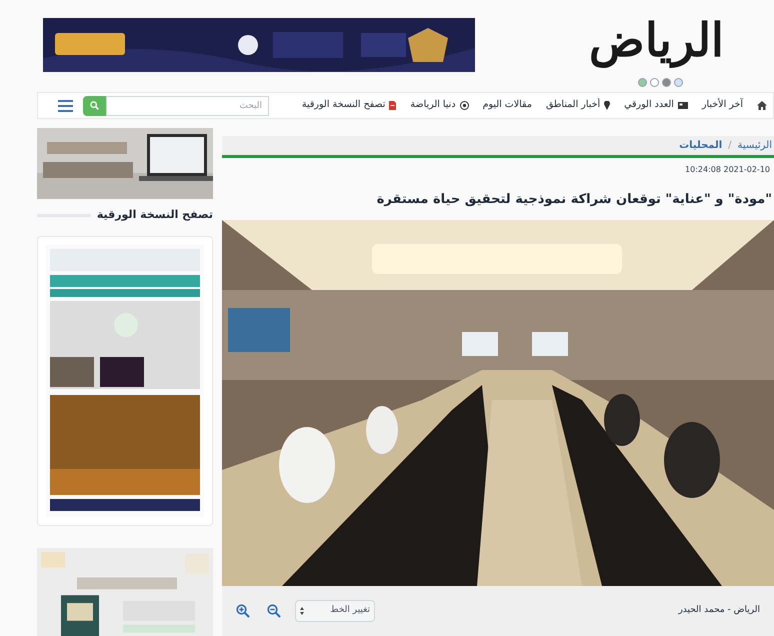  I want to click on search-field: البحث, so click(187, 106).